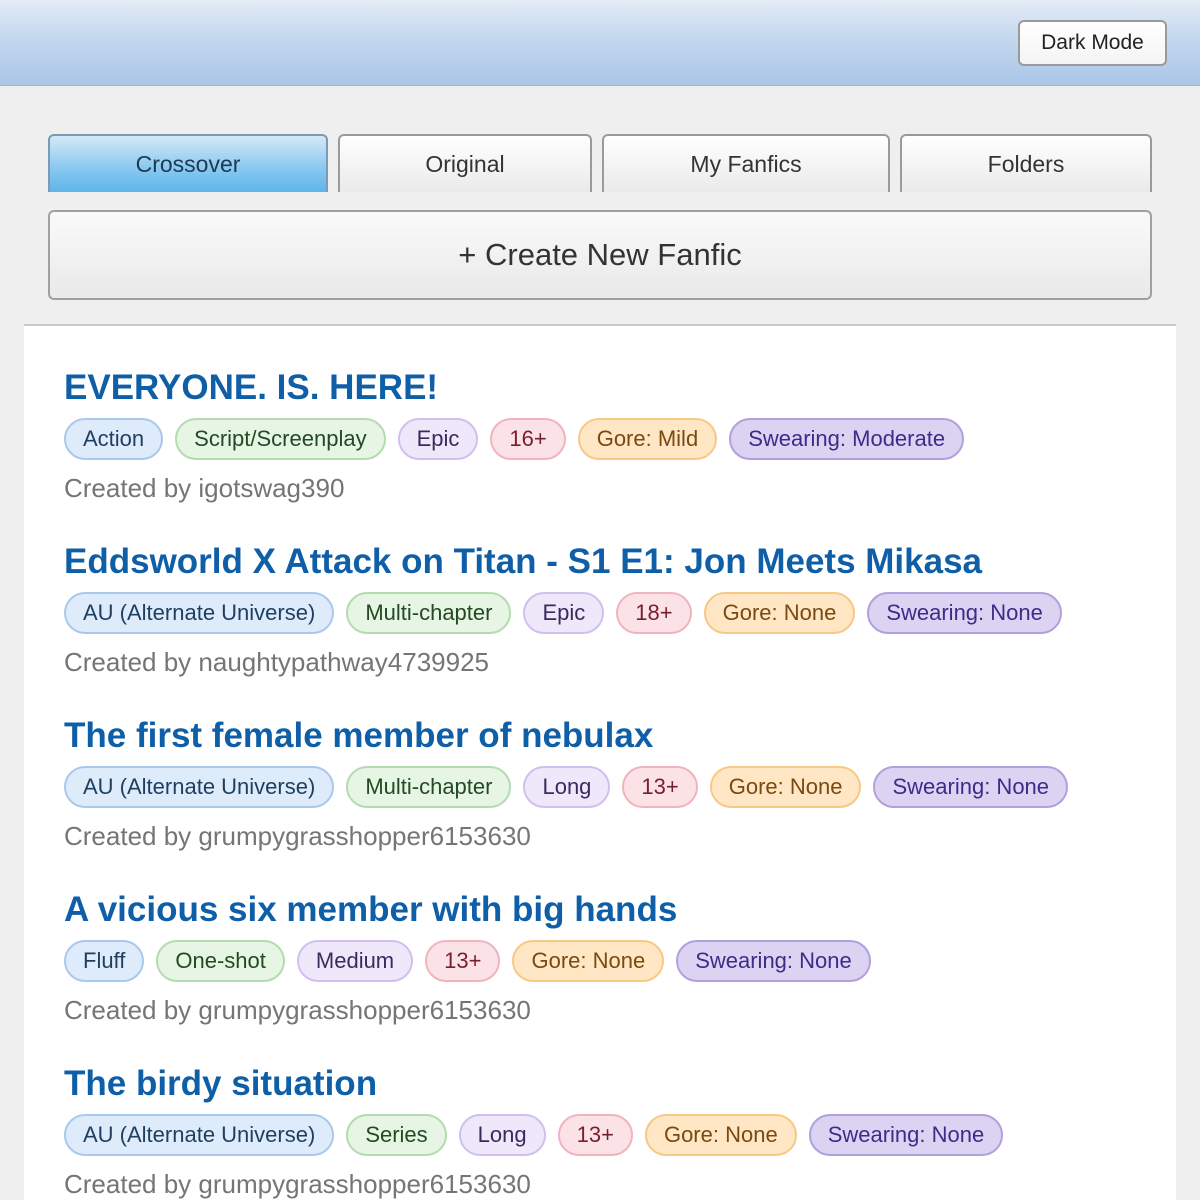 This screenshot has height=1200, width=1200. Describe the element at coordinates (204, 488) in the screenshot. I see `fanfic-author: Created by igotswag390` at that location.